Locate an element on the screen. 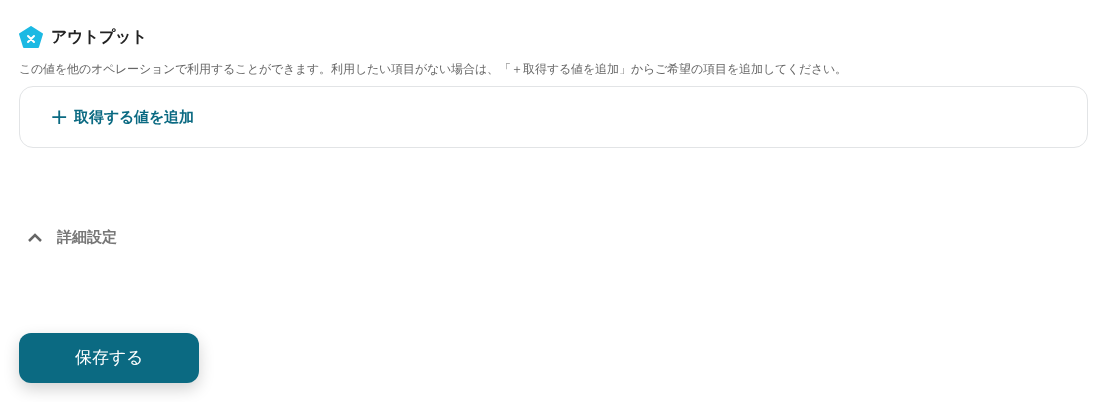 This screenshot has width=1107, height=402. section-title: アウトプット is located at coordinates (99, 37).